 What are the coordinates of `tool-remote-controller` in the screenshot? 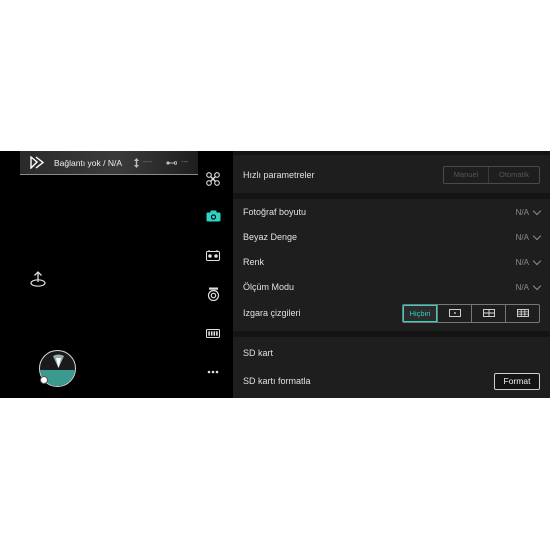 It's located at (213, 255).